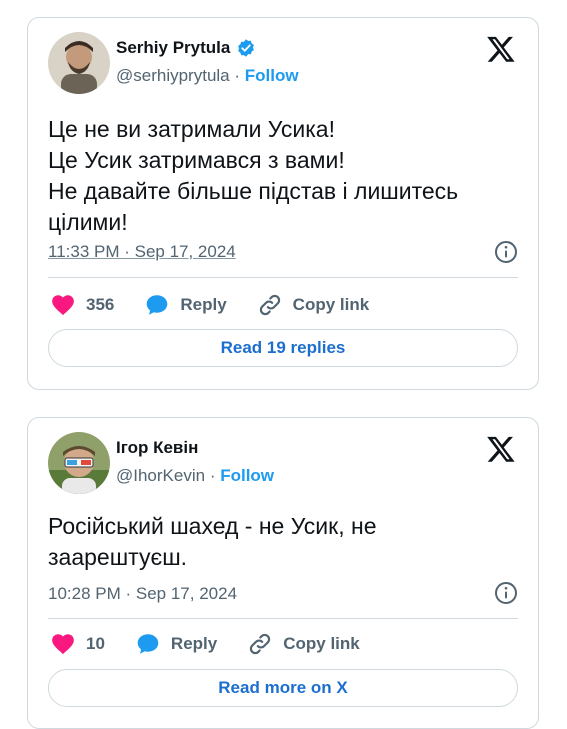  I want to click on author-handle: @IhorKevin, so click(160, 475).